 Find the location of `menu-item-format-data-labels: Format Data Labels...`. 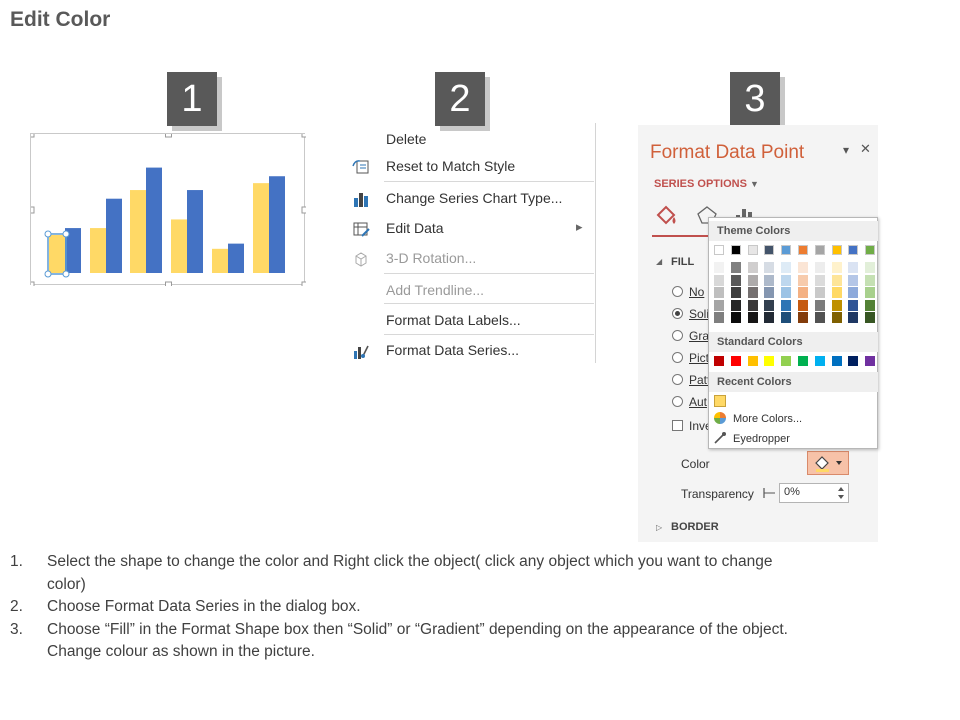

menu-item-format-data-labels: Format Data Labels... is located at coordinates (471, 321).